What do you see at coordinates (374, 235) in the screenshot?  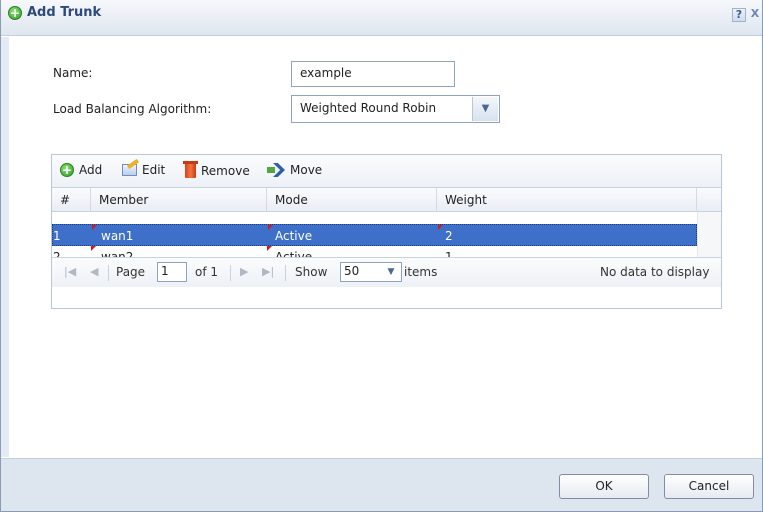 I see `table-row: 1 wan1 Active 2` at bounding box center [374, 235].